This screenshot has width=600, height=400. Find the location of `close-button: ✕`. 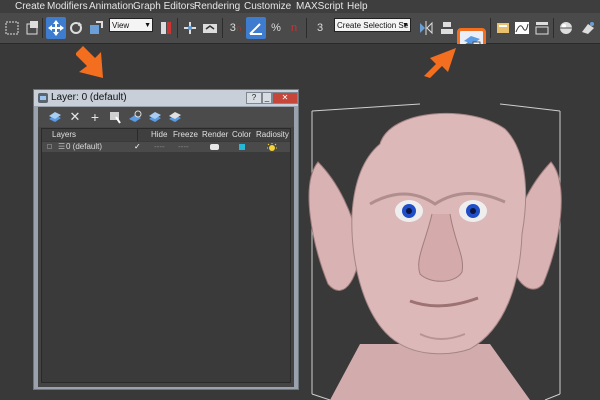

close-button: ✕ is located at coordinates (285, 98).